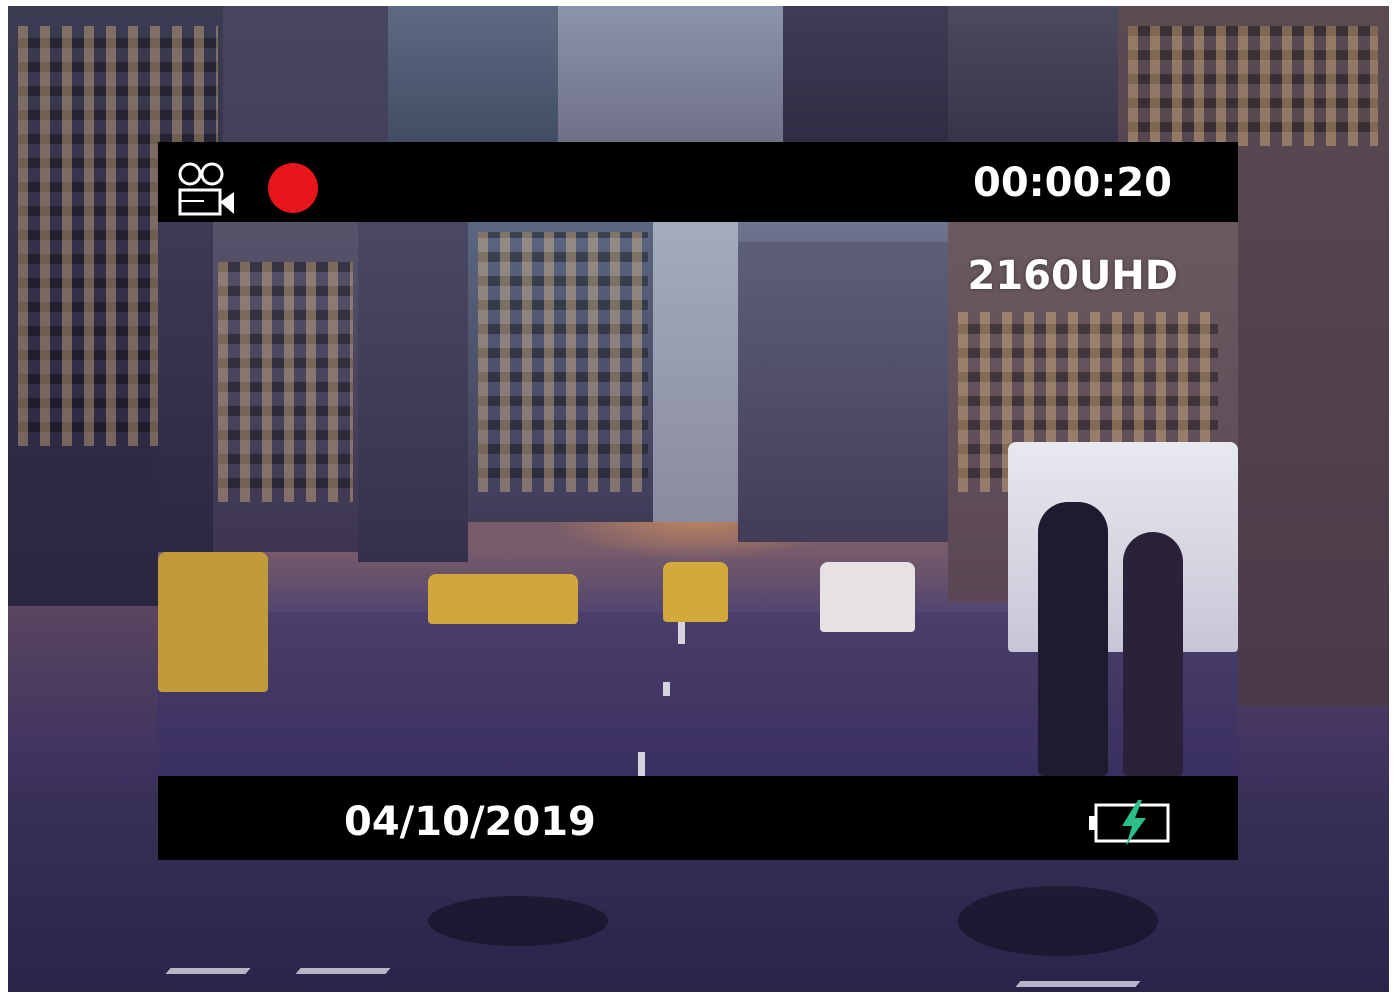 The image size is (1396, 996). What do you see at coordinates (293, 188) in the screenshot?
I see `record-dot-icon` at bounding box center [293, 188].